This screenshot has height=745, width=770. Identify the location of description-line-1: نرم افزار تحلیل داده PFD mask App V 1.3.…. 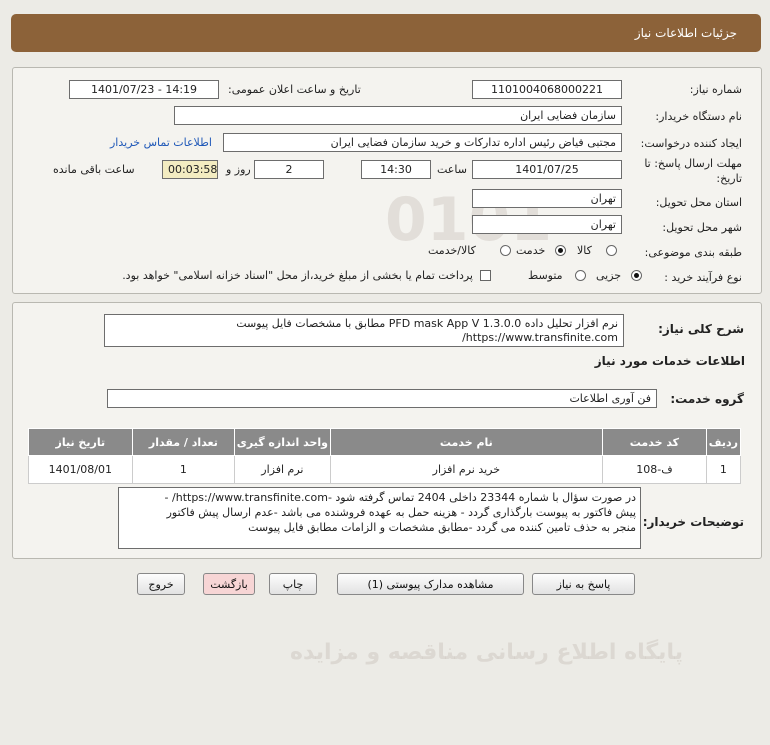
(427, 323).